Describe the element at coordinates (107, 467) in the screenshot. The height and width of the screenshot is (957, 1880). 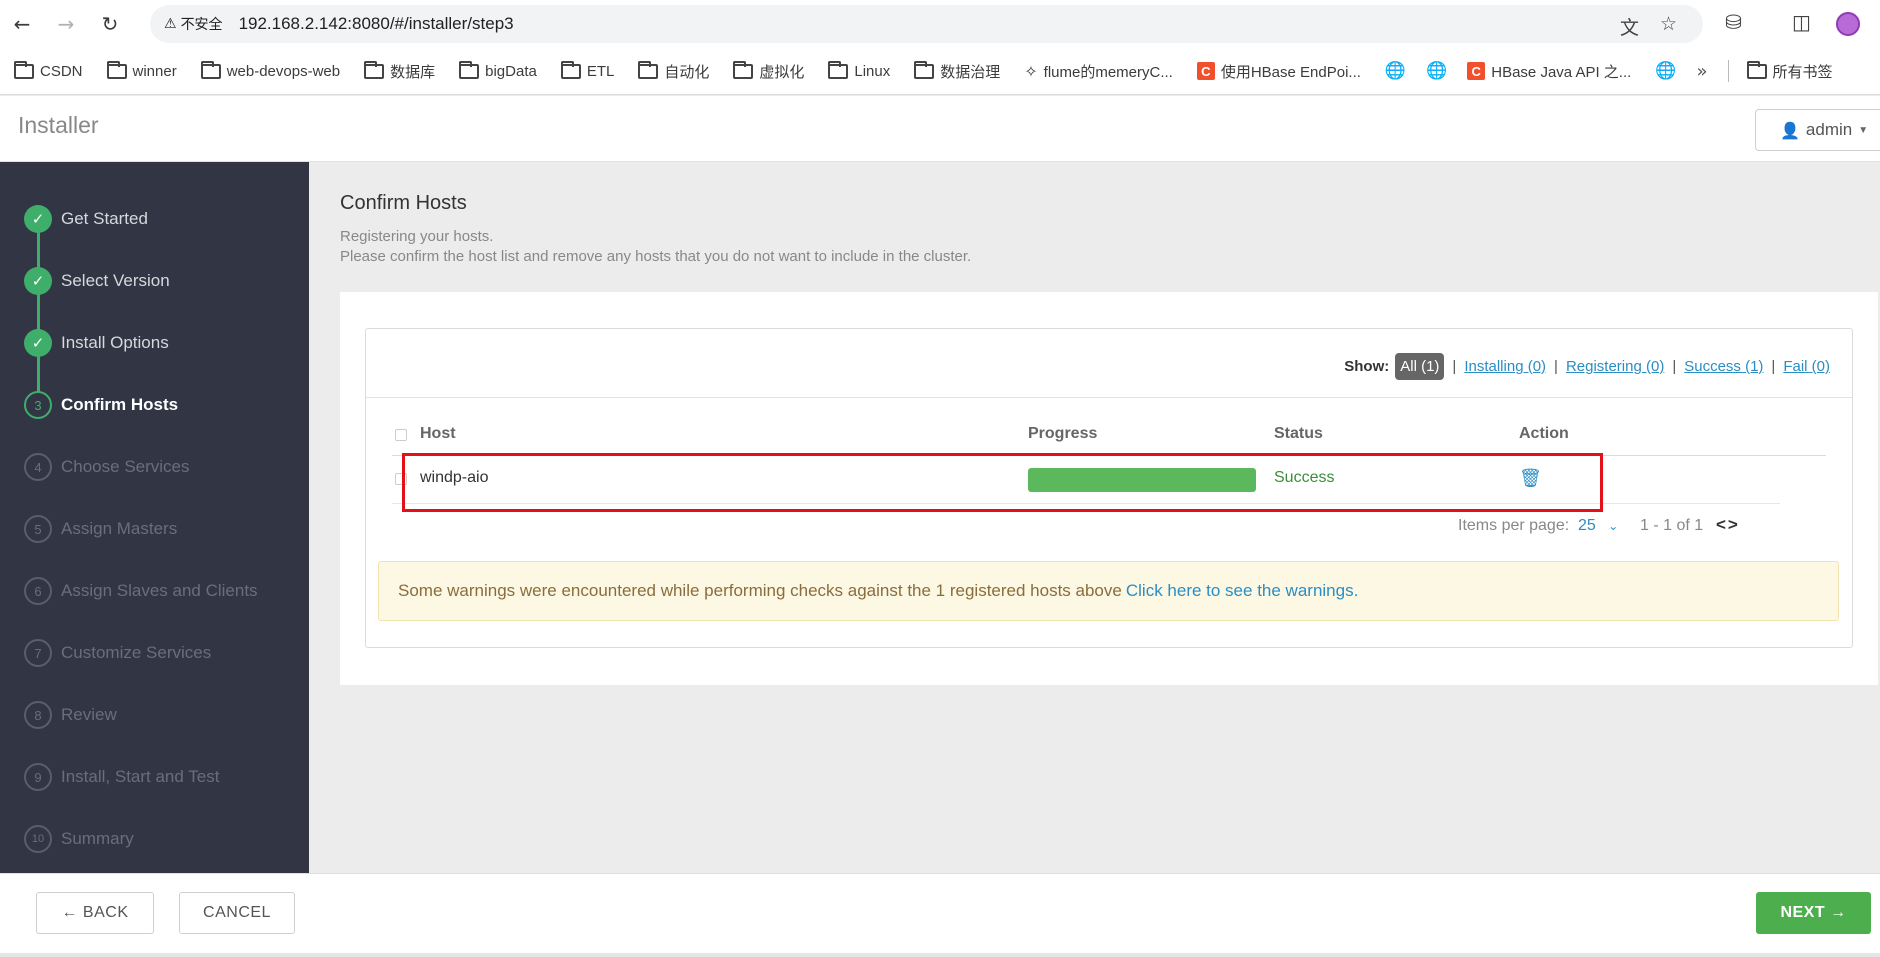
I see `step-choose-services: 4 Choose Services` at that location.